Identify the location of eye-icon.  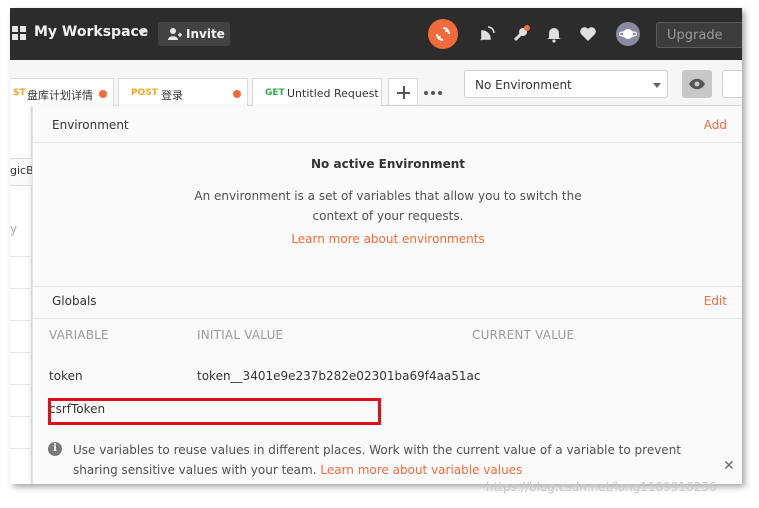
(697, 84).